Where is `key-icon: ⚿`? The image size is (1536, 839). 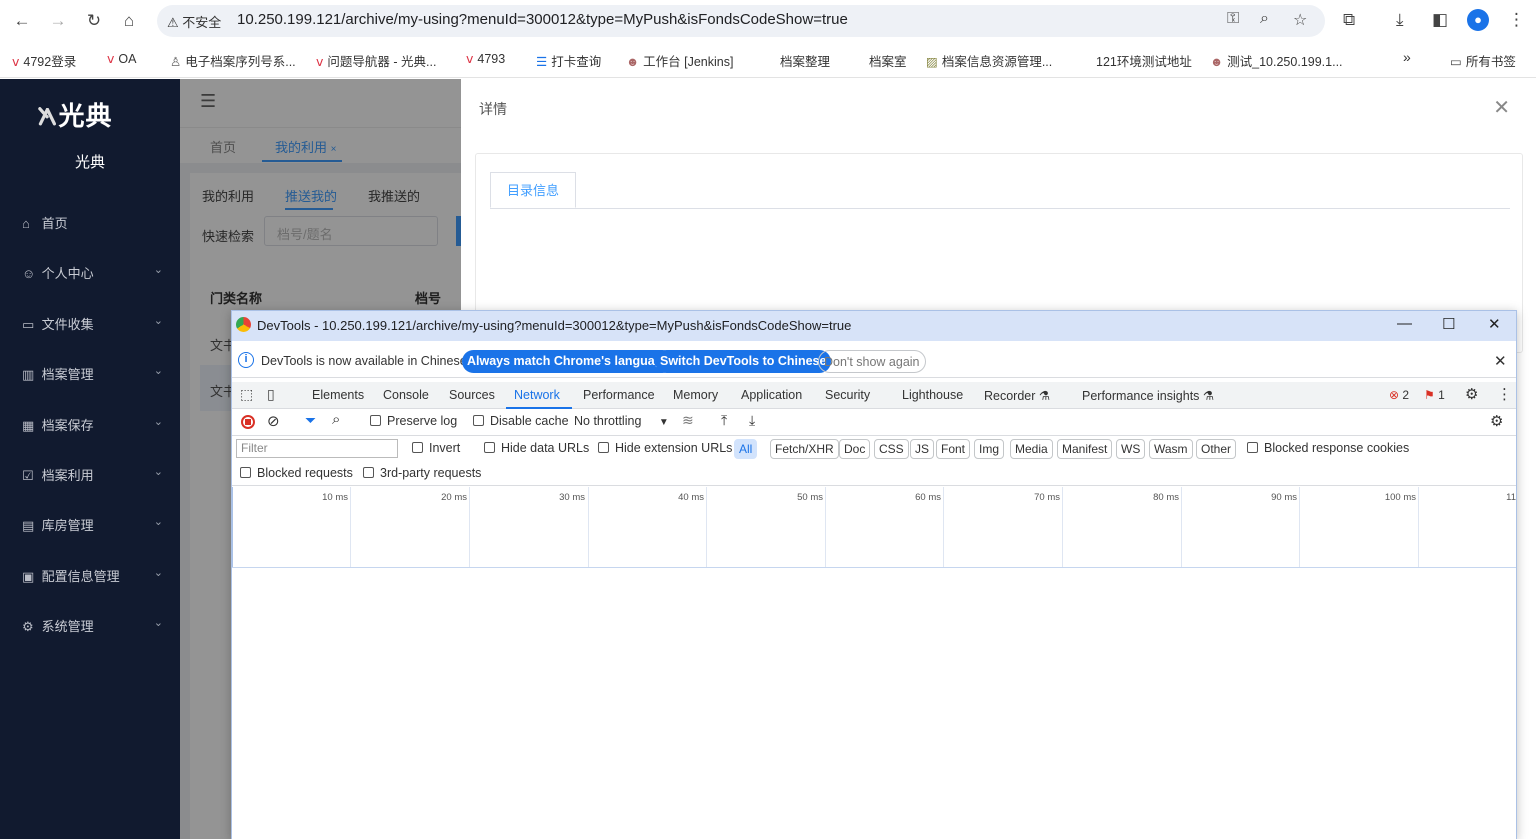 key-icon: ⚿ is located at coordinates (1233, 19).